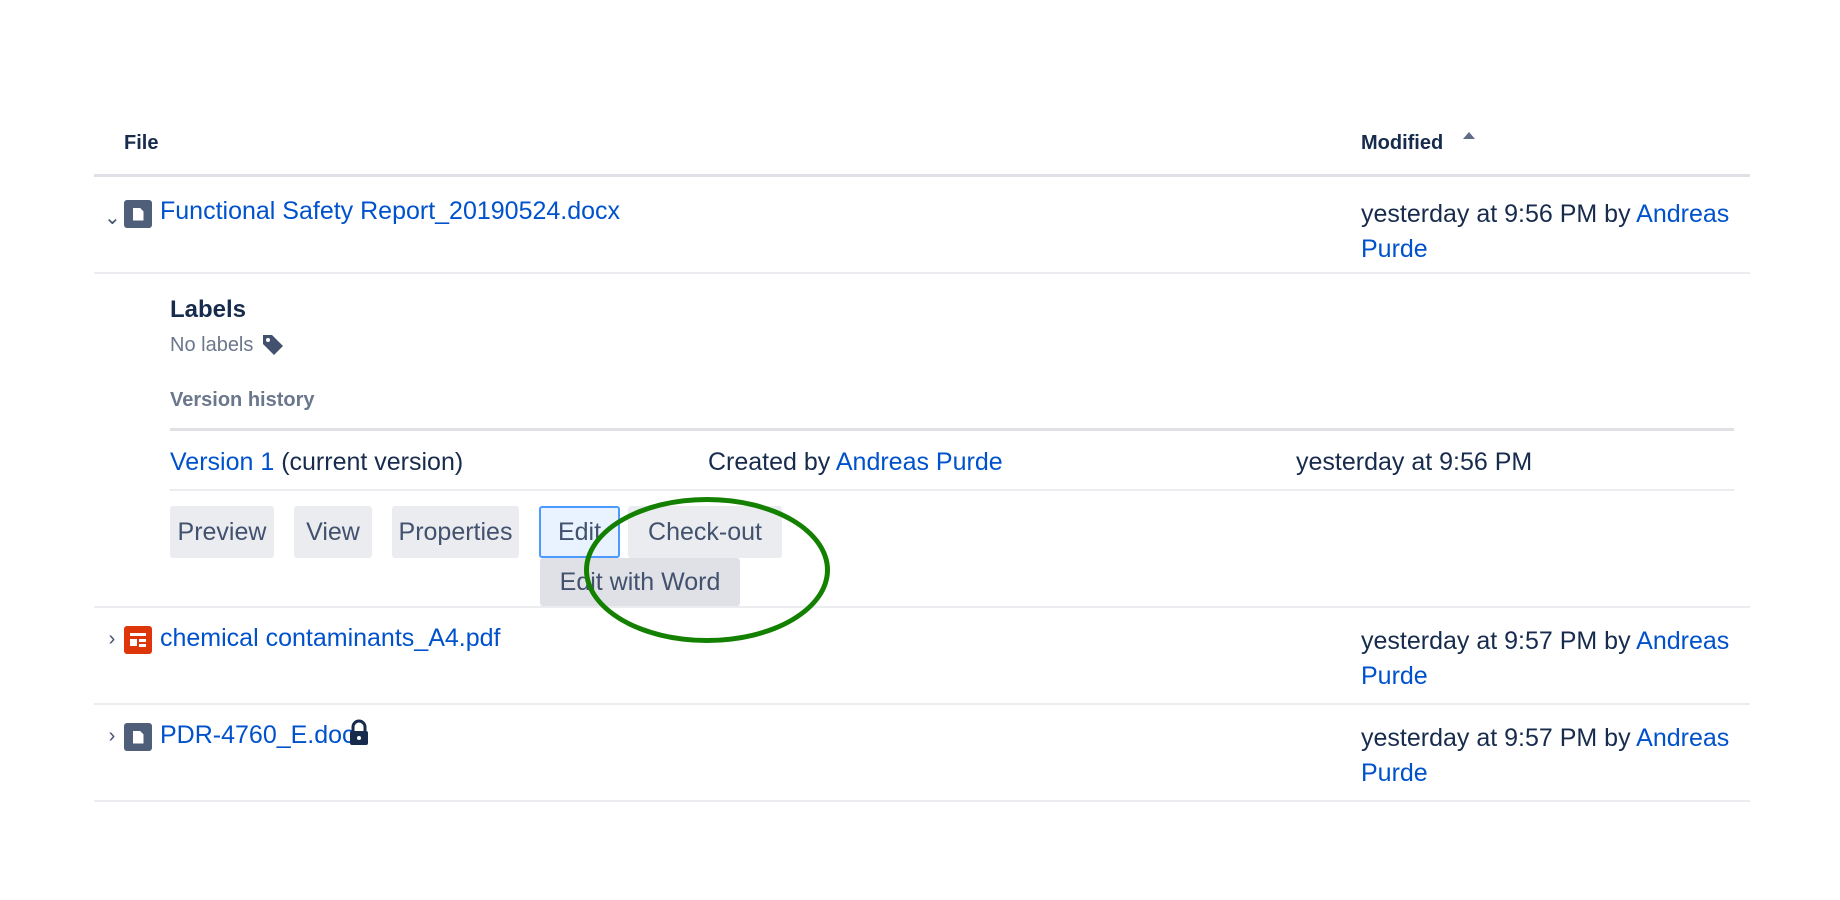  Describe the element at coordinates (1402, 143) in the screenshot. I see `header-modified: Modified` at that location.